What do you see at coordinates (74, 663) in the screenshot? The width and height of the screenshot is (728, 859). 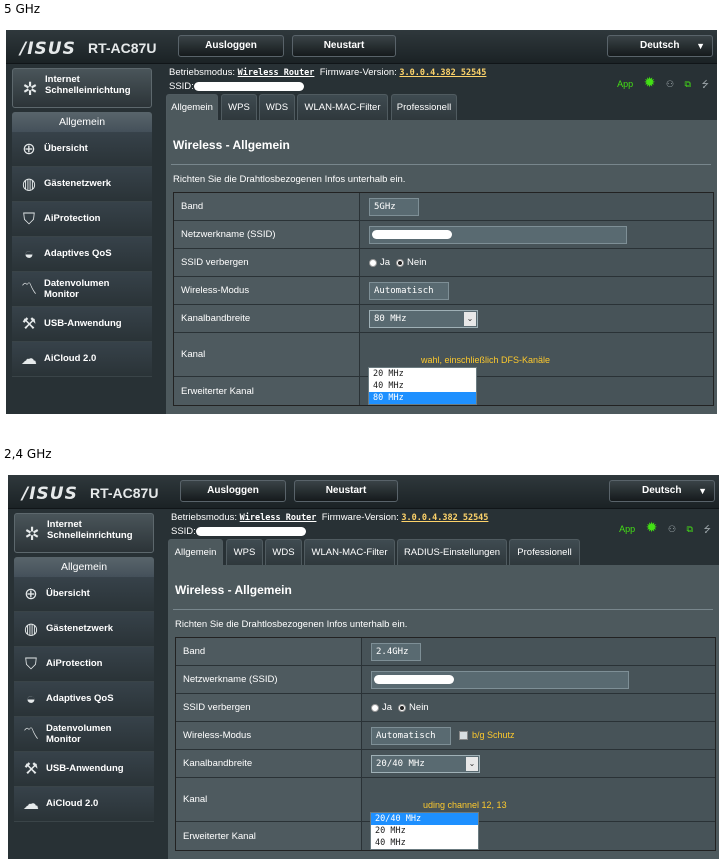 I see `sidebar-item-label: AiProtection` at bounding box center [74, 663].